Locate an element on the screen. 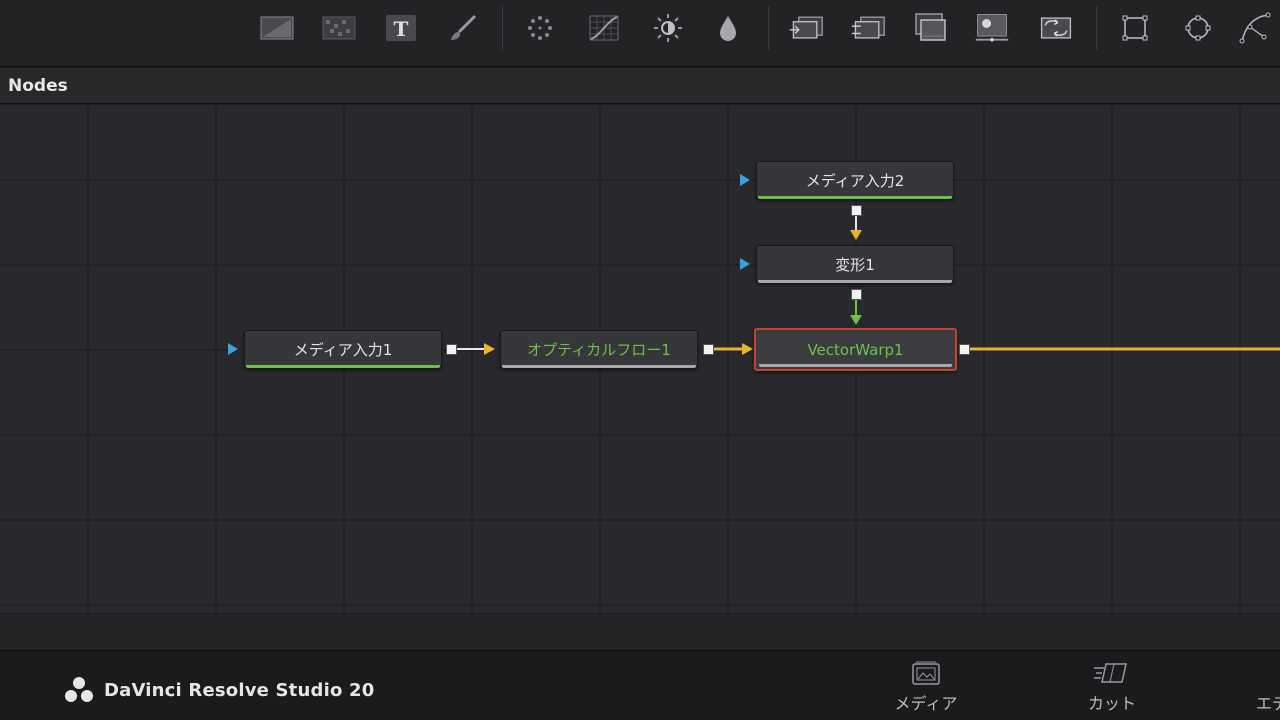 The width and height of the screenshot is (1280, 720). nodes-panel-header: Nodes is located at coordinates (640, 86).